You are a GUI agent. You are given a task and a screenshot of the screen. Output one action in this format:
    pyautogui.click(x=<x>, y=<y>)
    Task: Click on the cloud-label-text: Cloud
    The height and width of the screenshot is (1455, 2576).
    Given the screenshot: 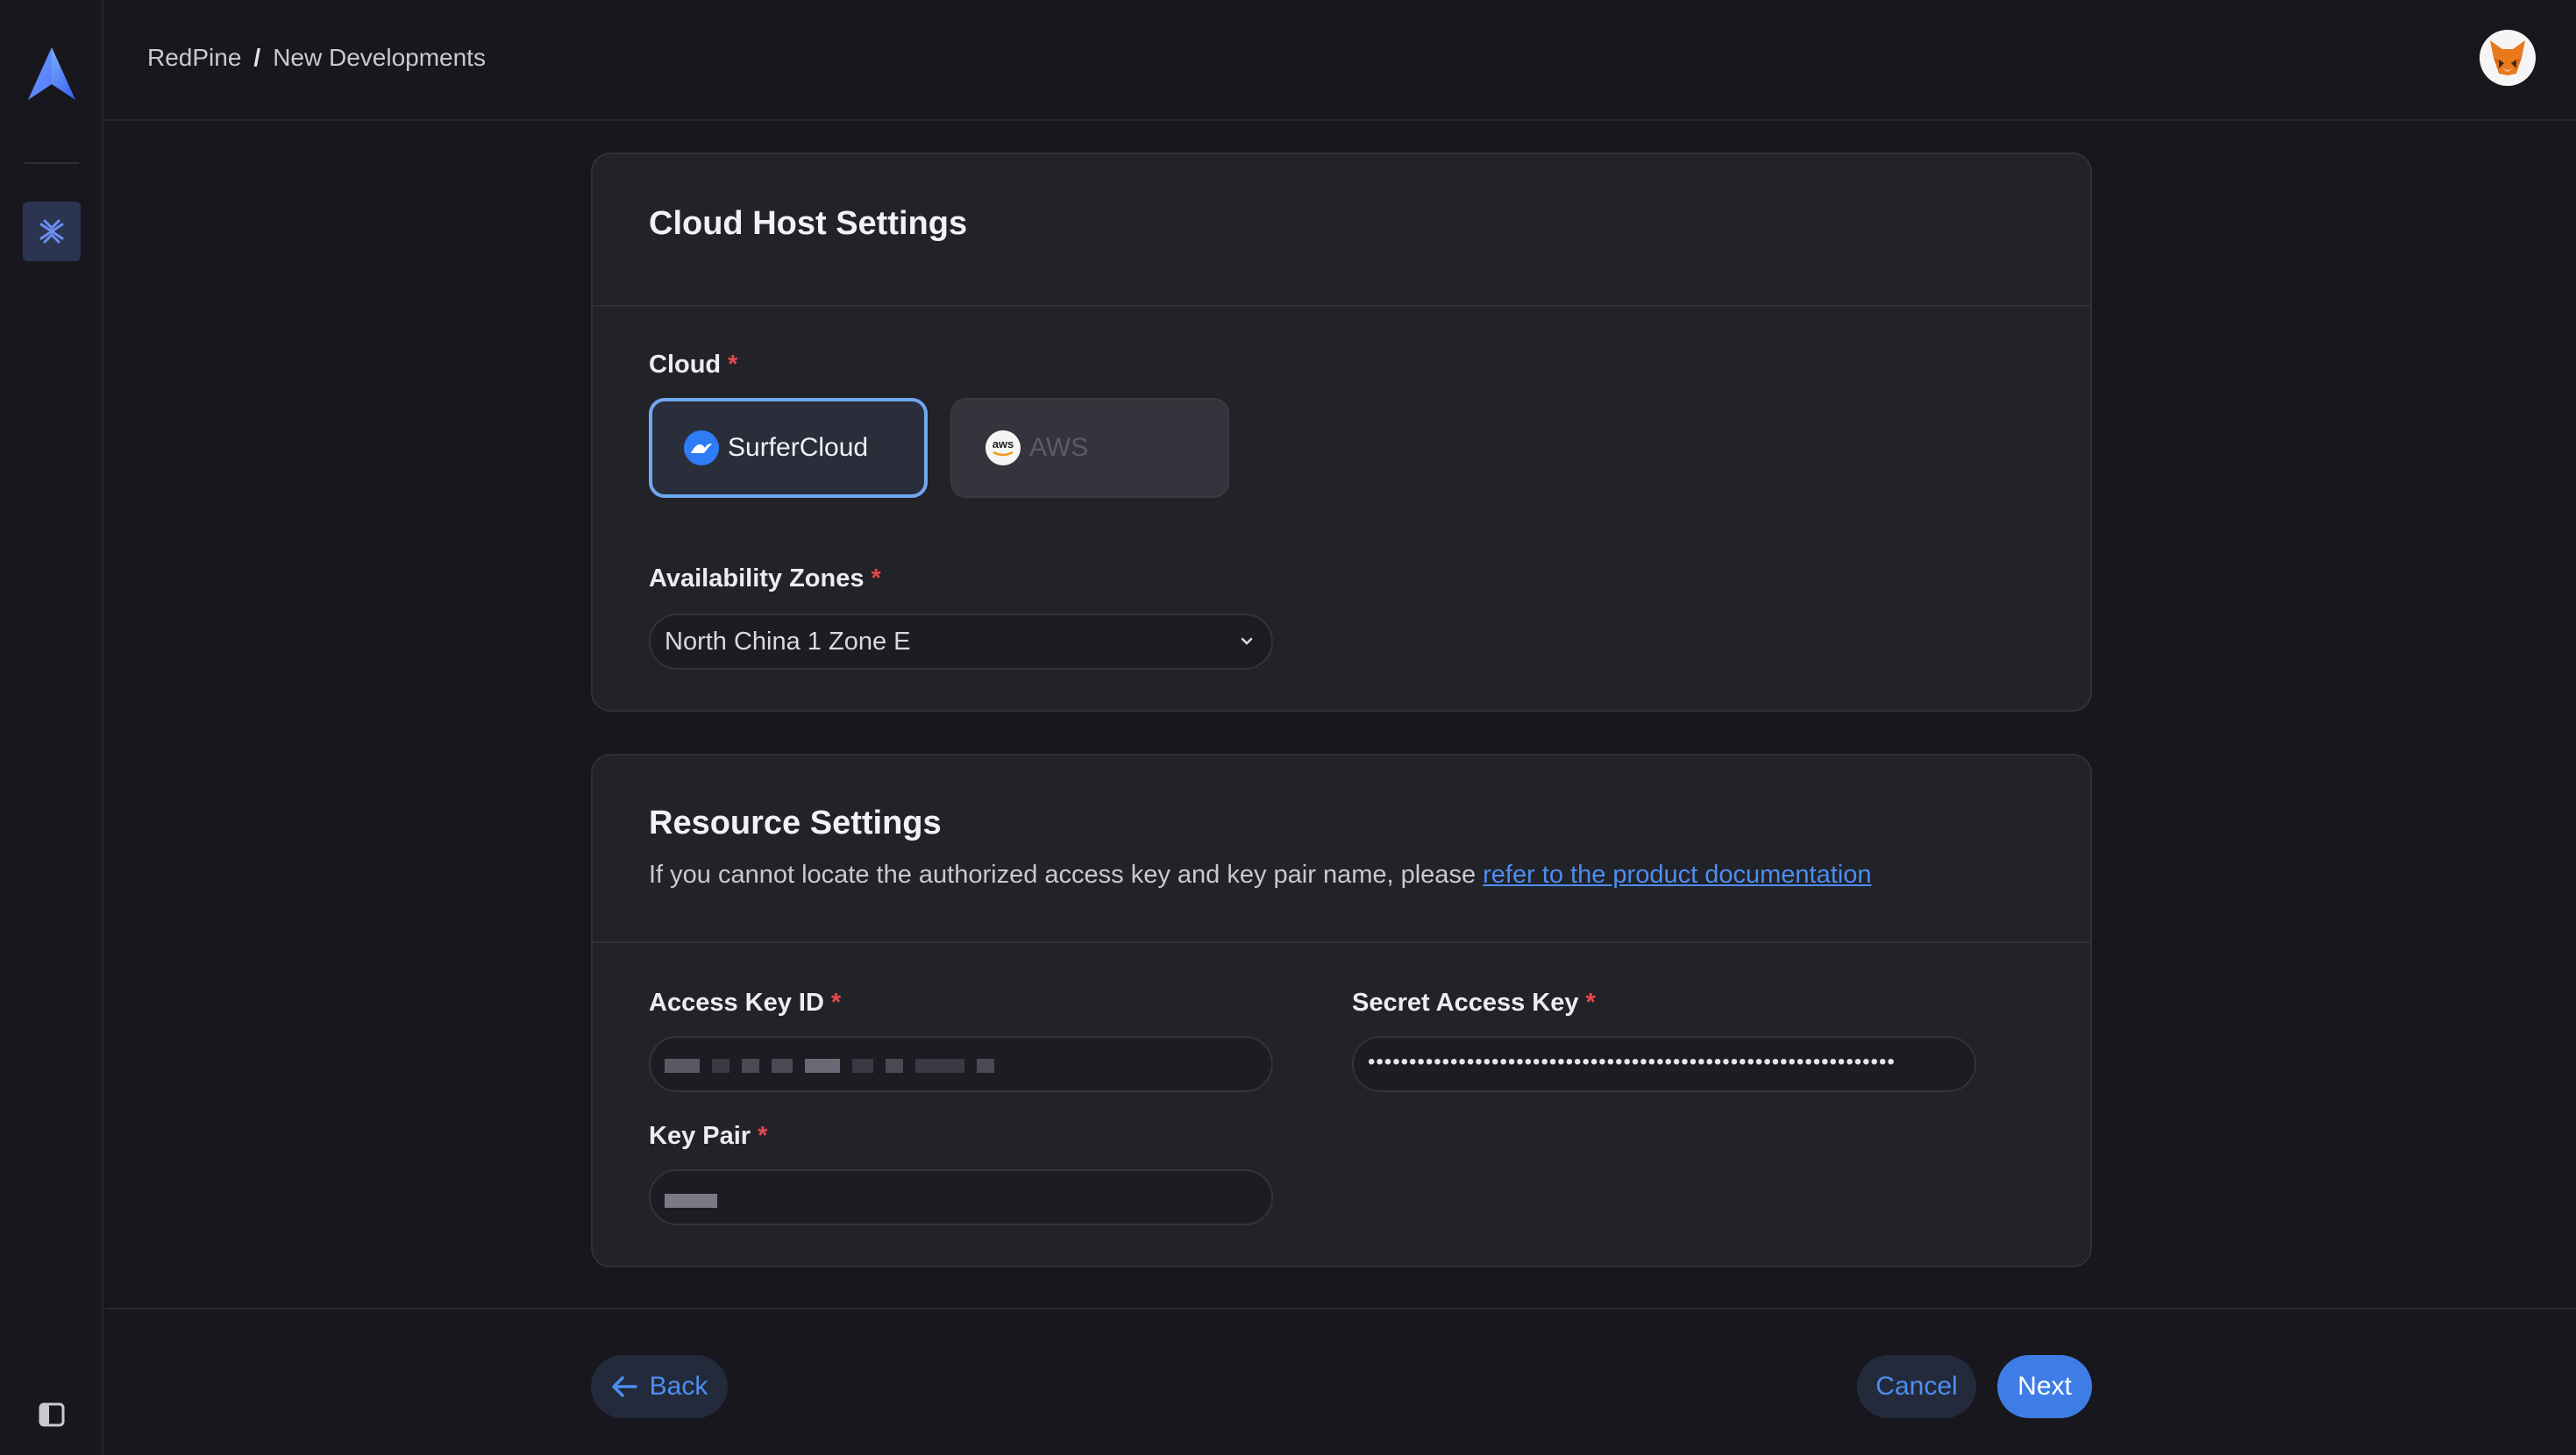 What is the action you would take?
    pyautogui.click(x=685, y=365)
    